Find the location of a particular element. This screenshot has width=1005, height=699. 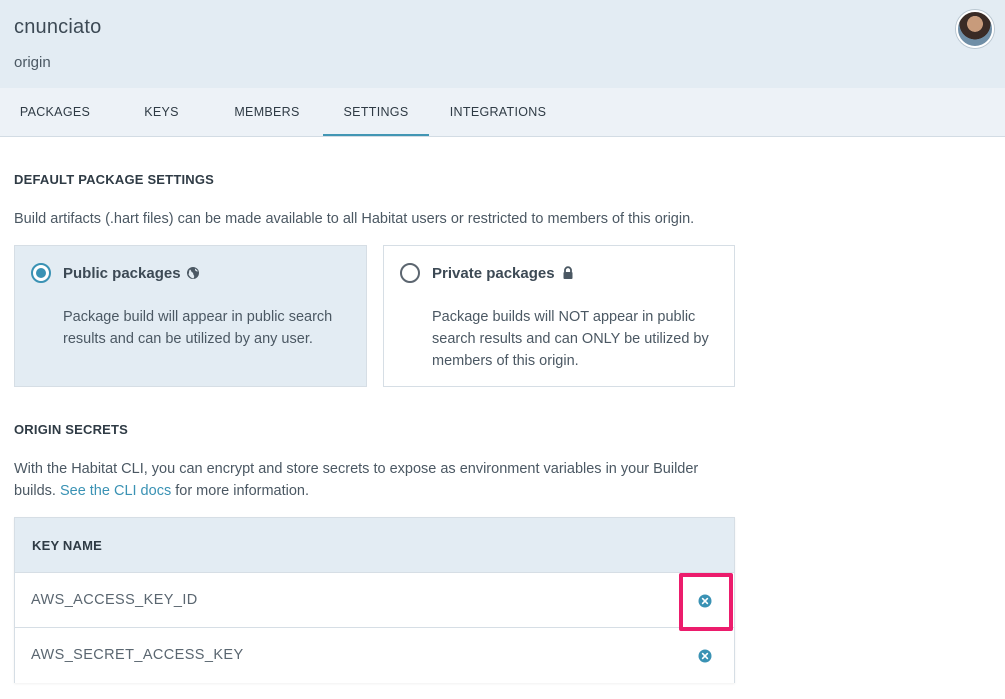

public-packages-label: Public packages is located at coordinates (122, 273).